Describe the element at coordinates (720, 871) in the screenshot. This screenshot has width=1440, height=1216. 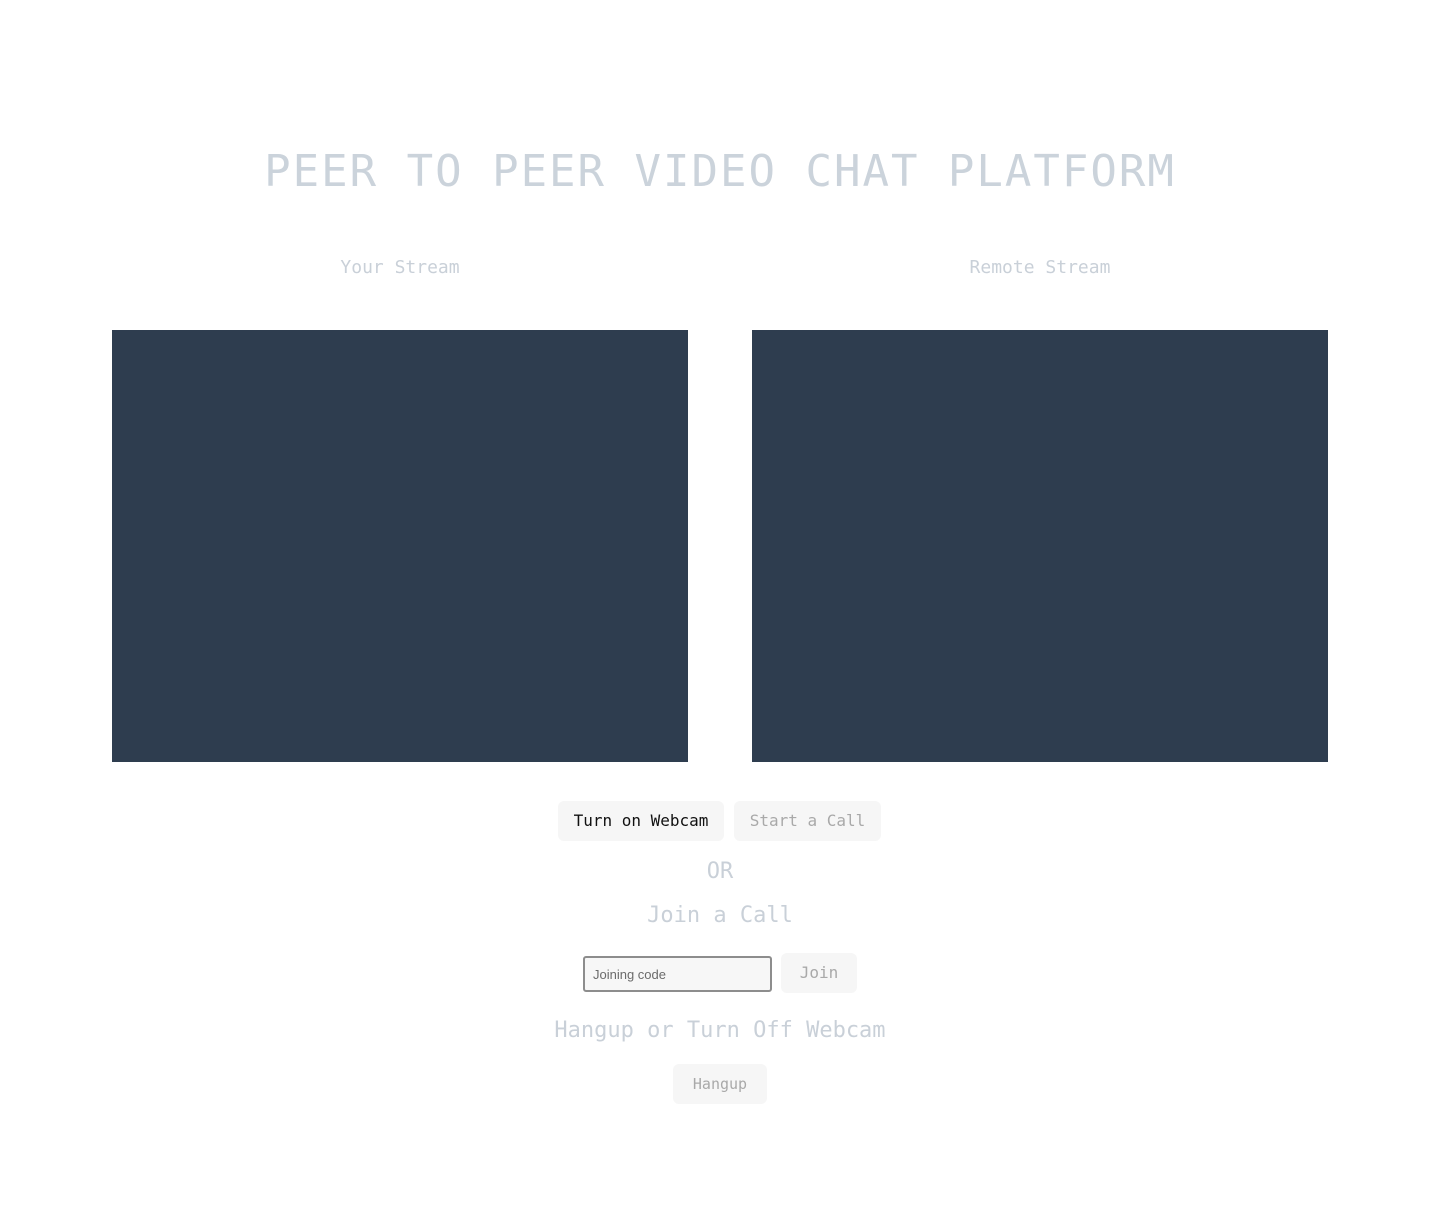
I see `or-divider: OR` at that location.